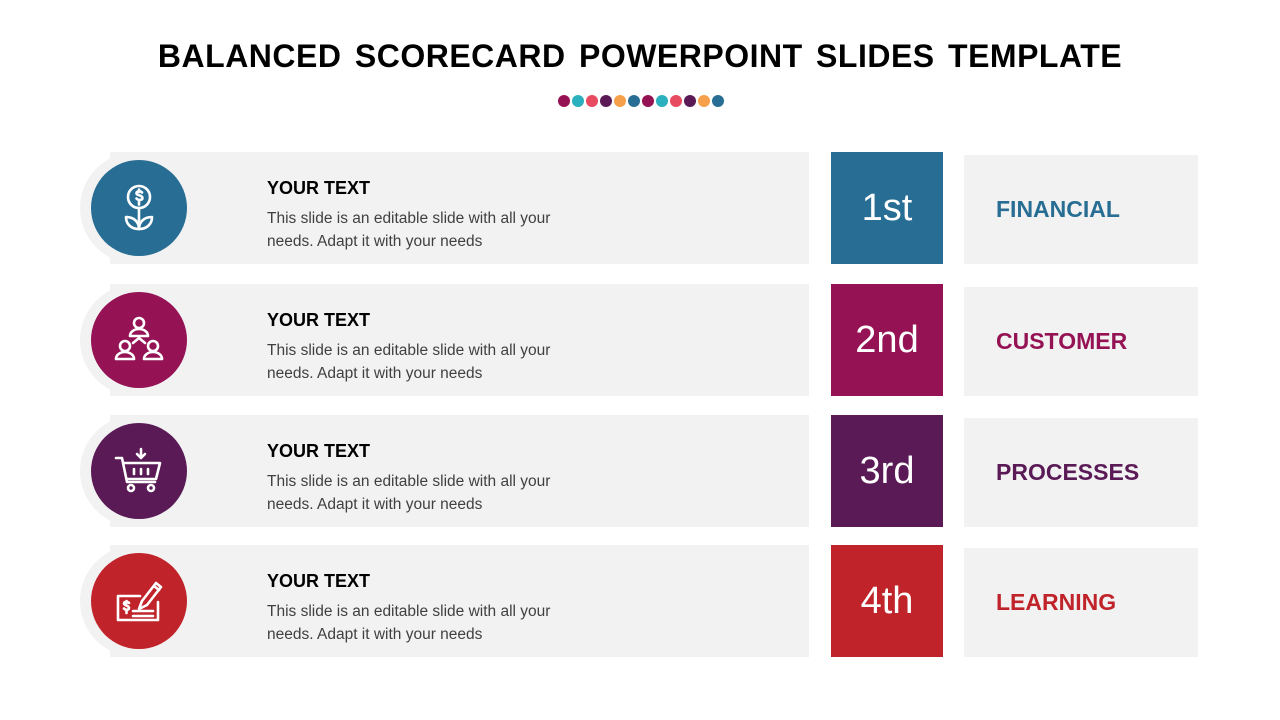 The height and width of the screenshot is (720, 1280). I want to click on rank-label: 2nd, so click(887, 339).